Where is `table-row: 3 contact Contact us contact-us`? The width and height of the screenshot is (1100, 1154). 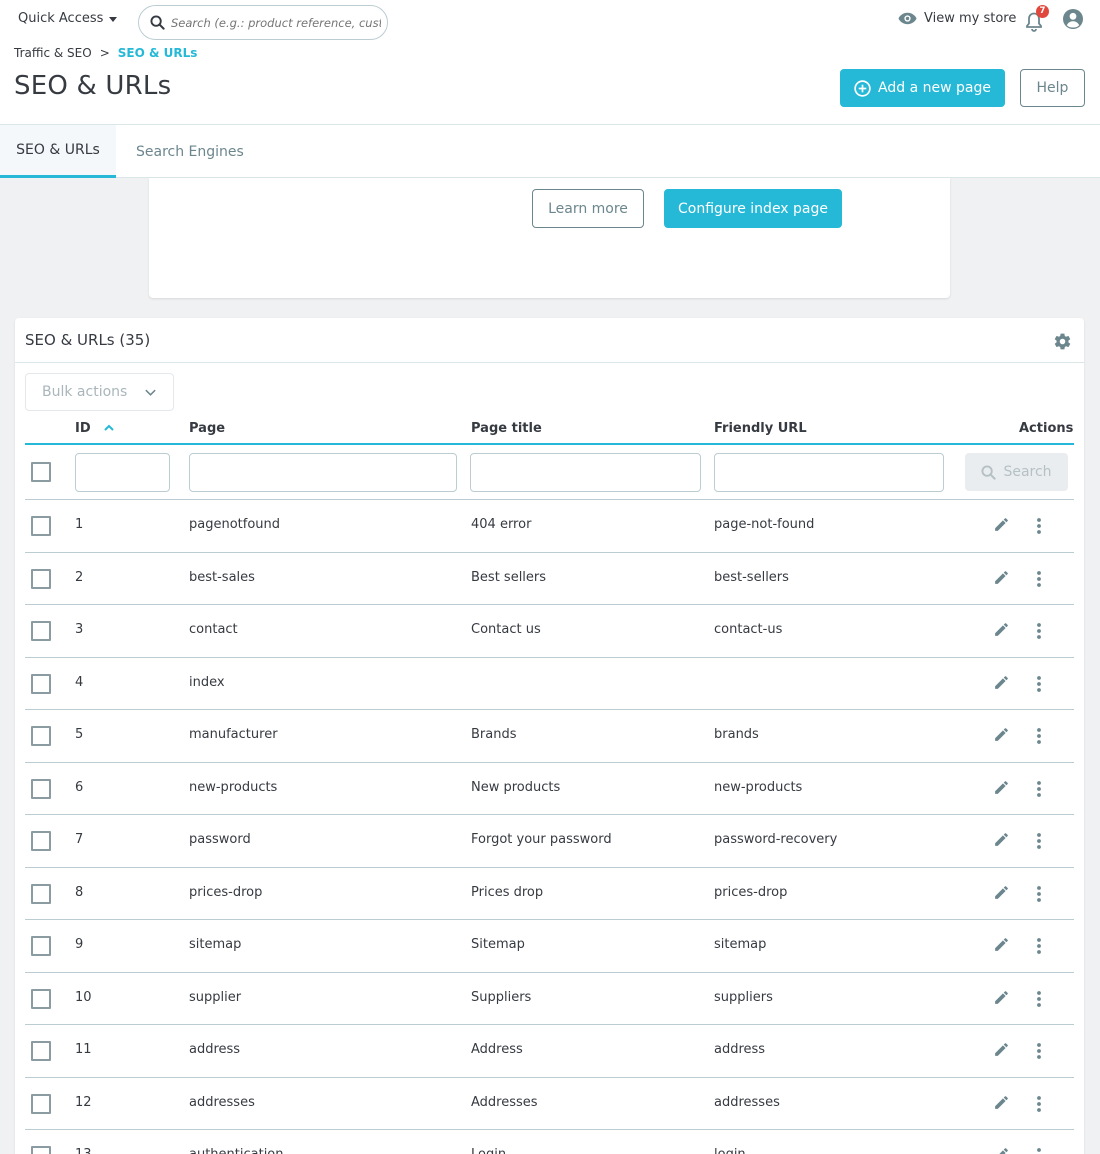
table-row: 3 contact Contact us contact-us is located at coordinates (549, 631).